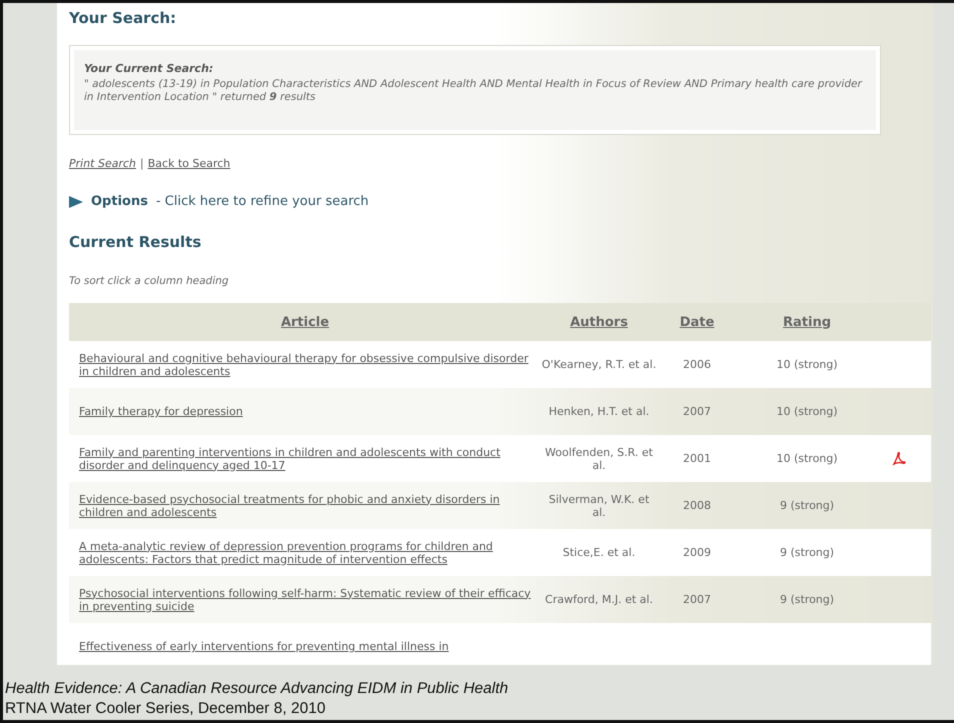  Describe the element at coordinates (305, 411) in the screenshot. I see `article-link: Family therapy for depression` at that location.